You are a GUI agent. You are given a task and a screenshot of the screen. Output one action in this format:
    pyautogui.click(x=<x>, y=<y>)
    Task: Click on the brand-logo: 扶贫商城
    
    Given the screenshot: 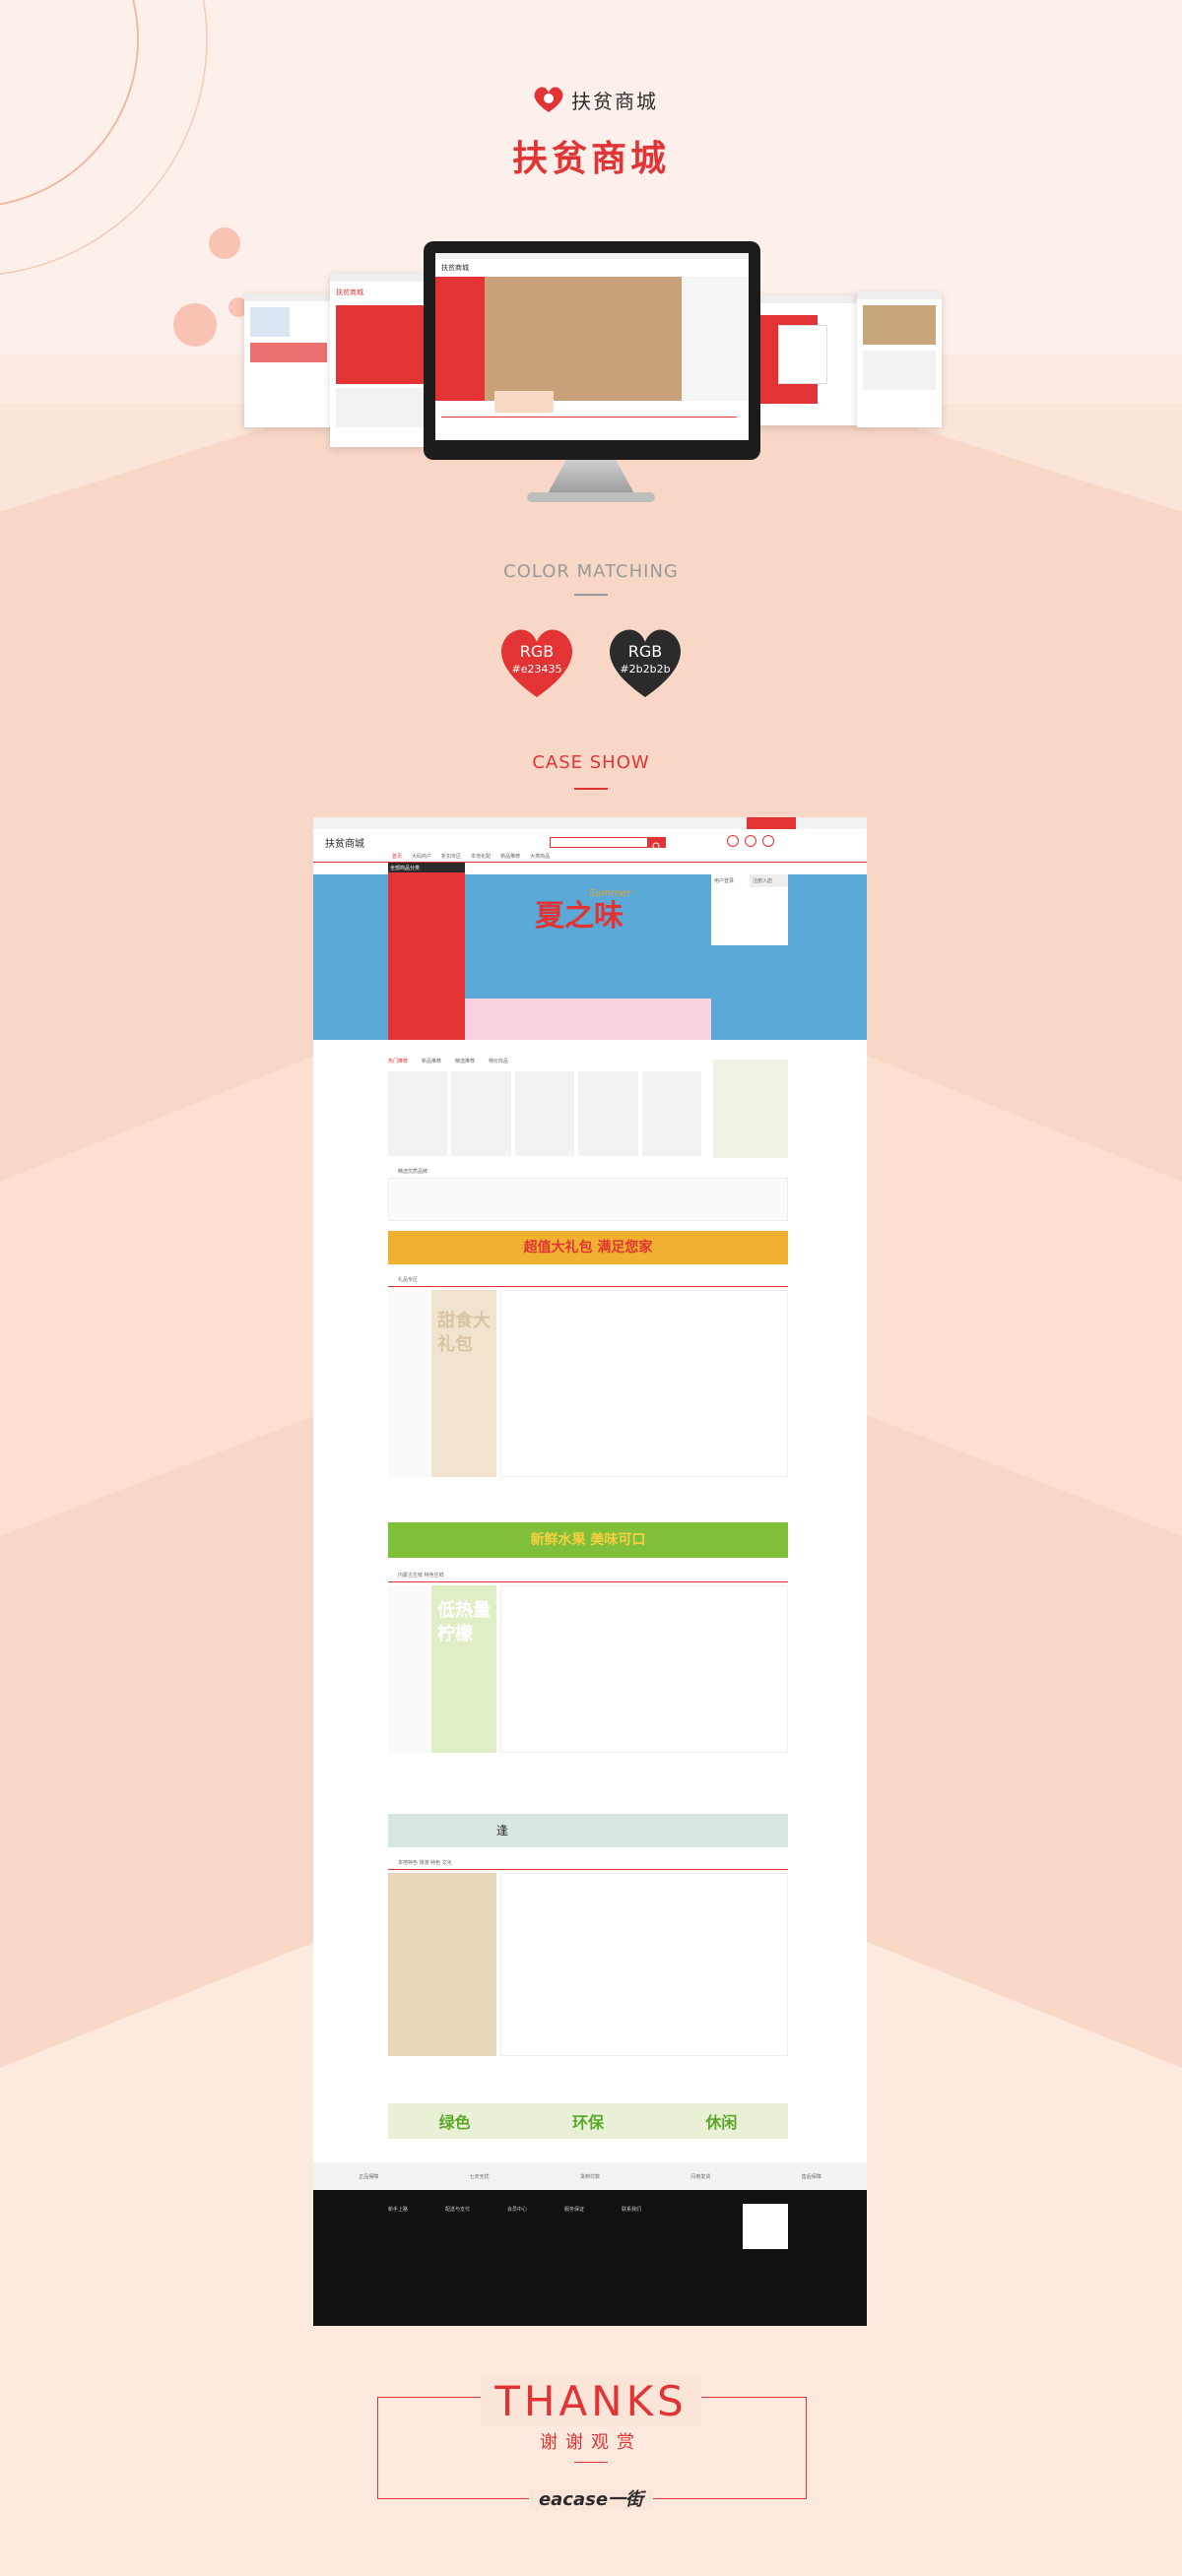 What is the action you would take?
    pyautogui.click(x=595, y=99)
    